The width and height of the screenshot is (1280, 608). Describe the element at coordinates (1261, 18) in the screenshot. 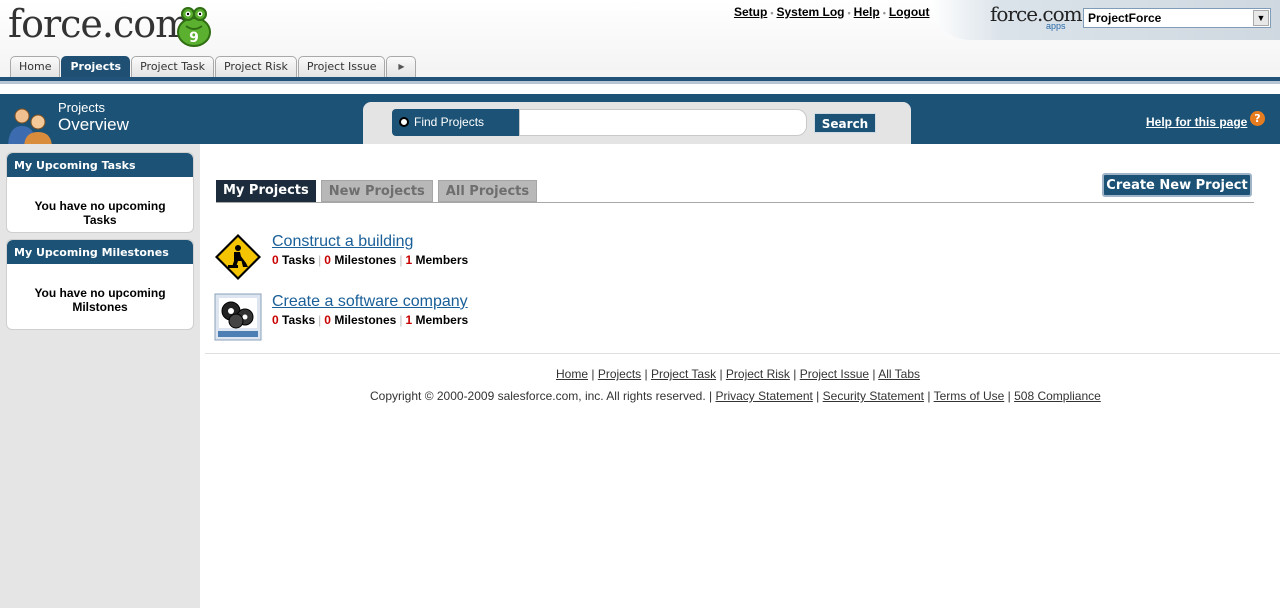

I see `chevron-down-icon: ▼` at that location.